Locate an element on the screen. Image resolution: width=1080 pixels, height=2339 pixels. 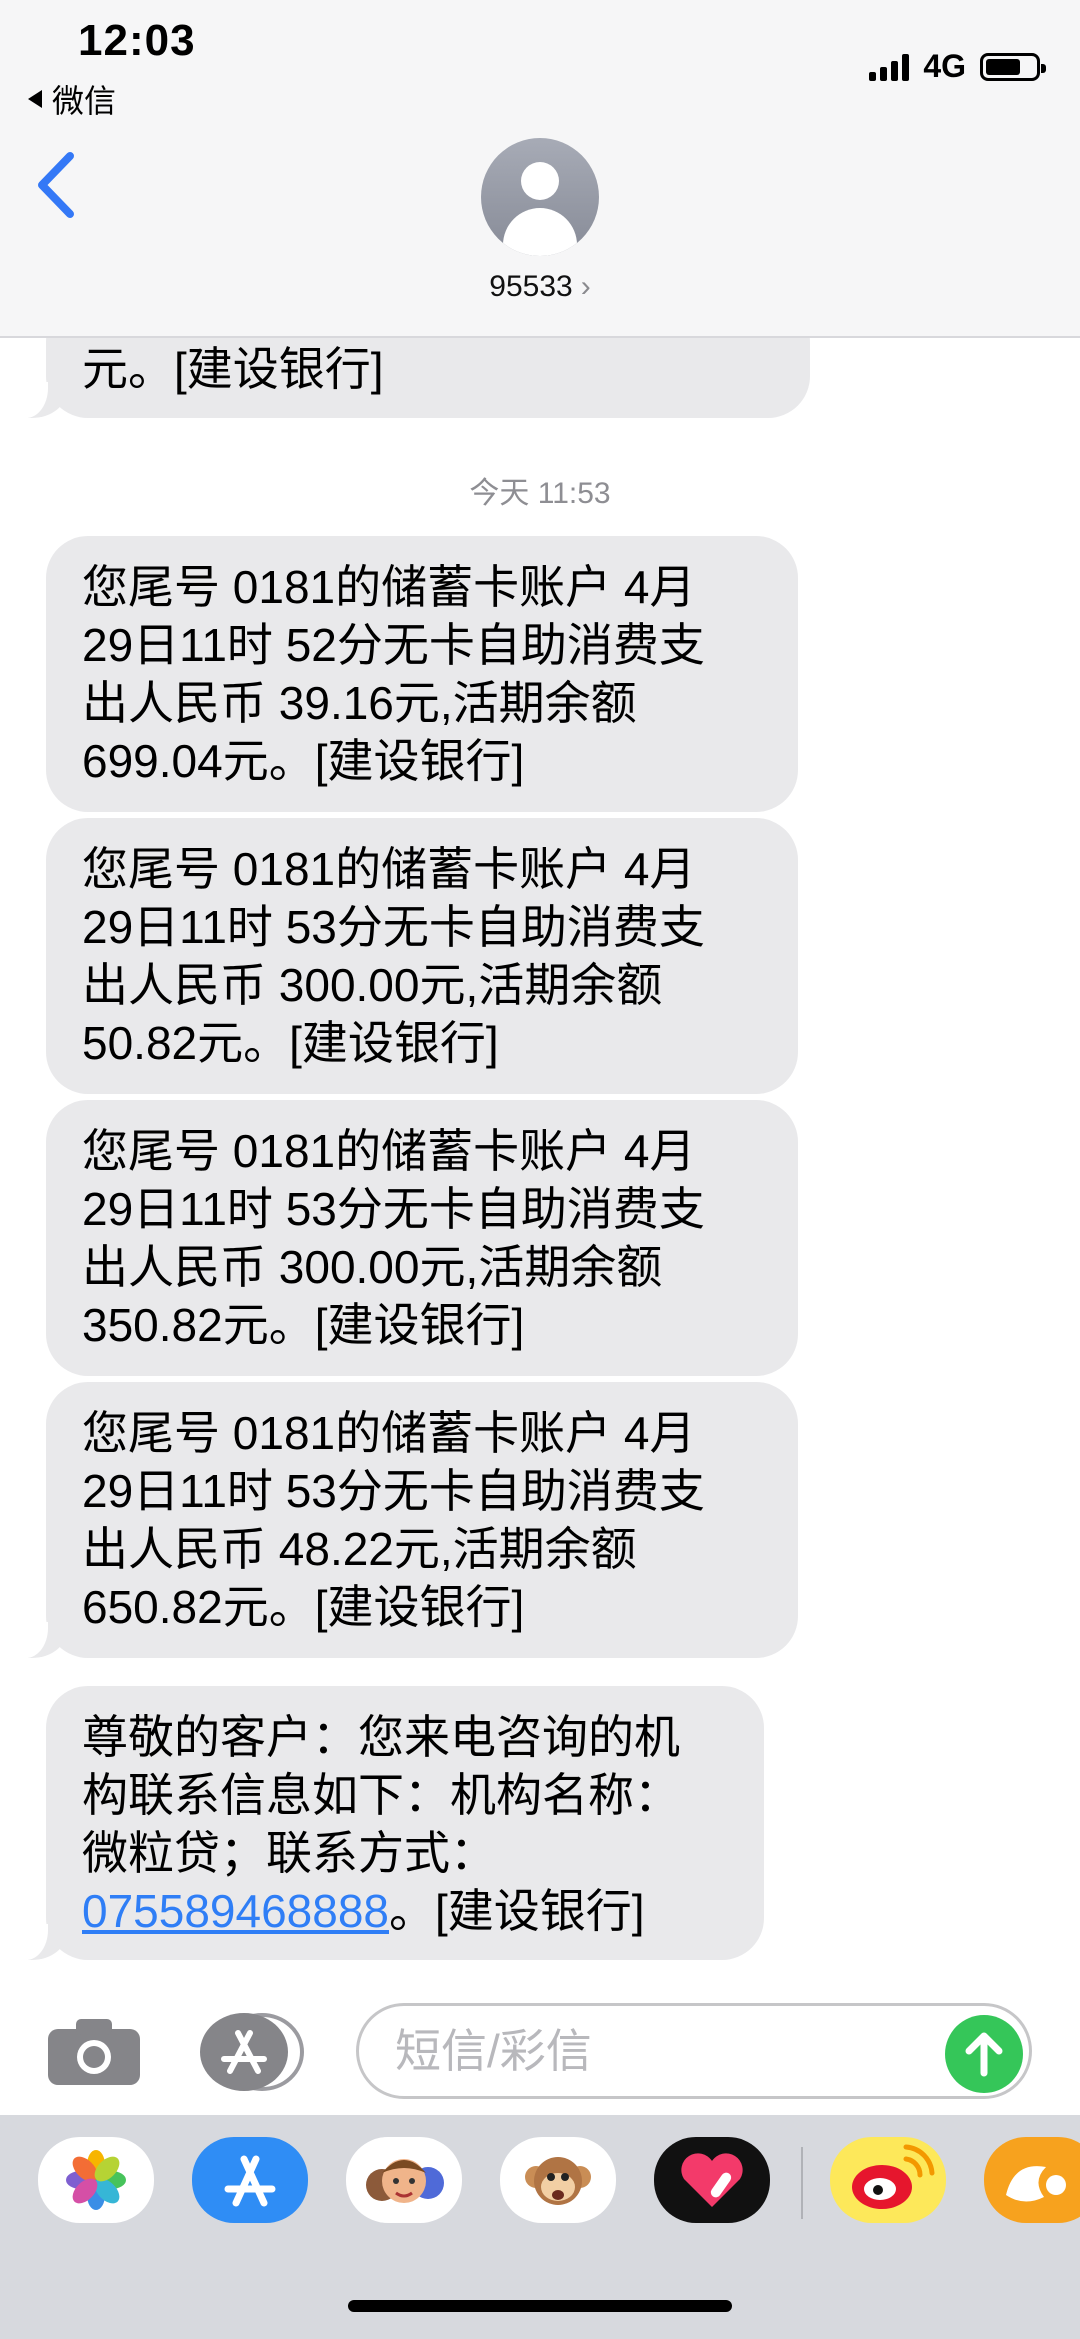
status-indicators: 4G is located at coordinates (957, 66).